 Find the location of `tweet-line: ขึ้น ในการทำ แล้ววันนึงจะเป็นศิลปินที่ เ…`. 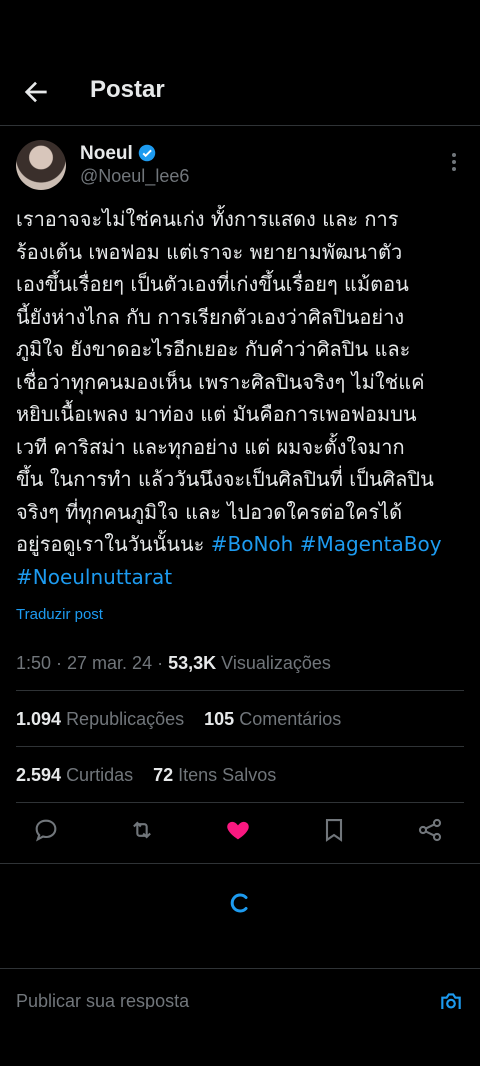

tweet-line: ขึ้น ในการทำ แล้ววันนึงจะเป็นศิลปินที่ เ… is located at coordinates (225, 479).